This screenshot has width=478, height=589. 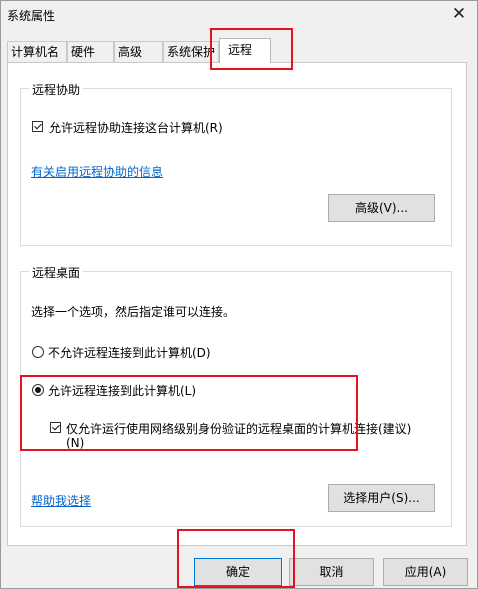 What do you see at coordinates (31, 16) in the screenshot?
I see `window-title: 系统属性` at bounding box center [31, 16].